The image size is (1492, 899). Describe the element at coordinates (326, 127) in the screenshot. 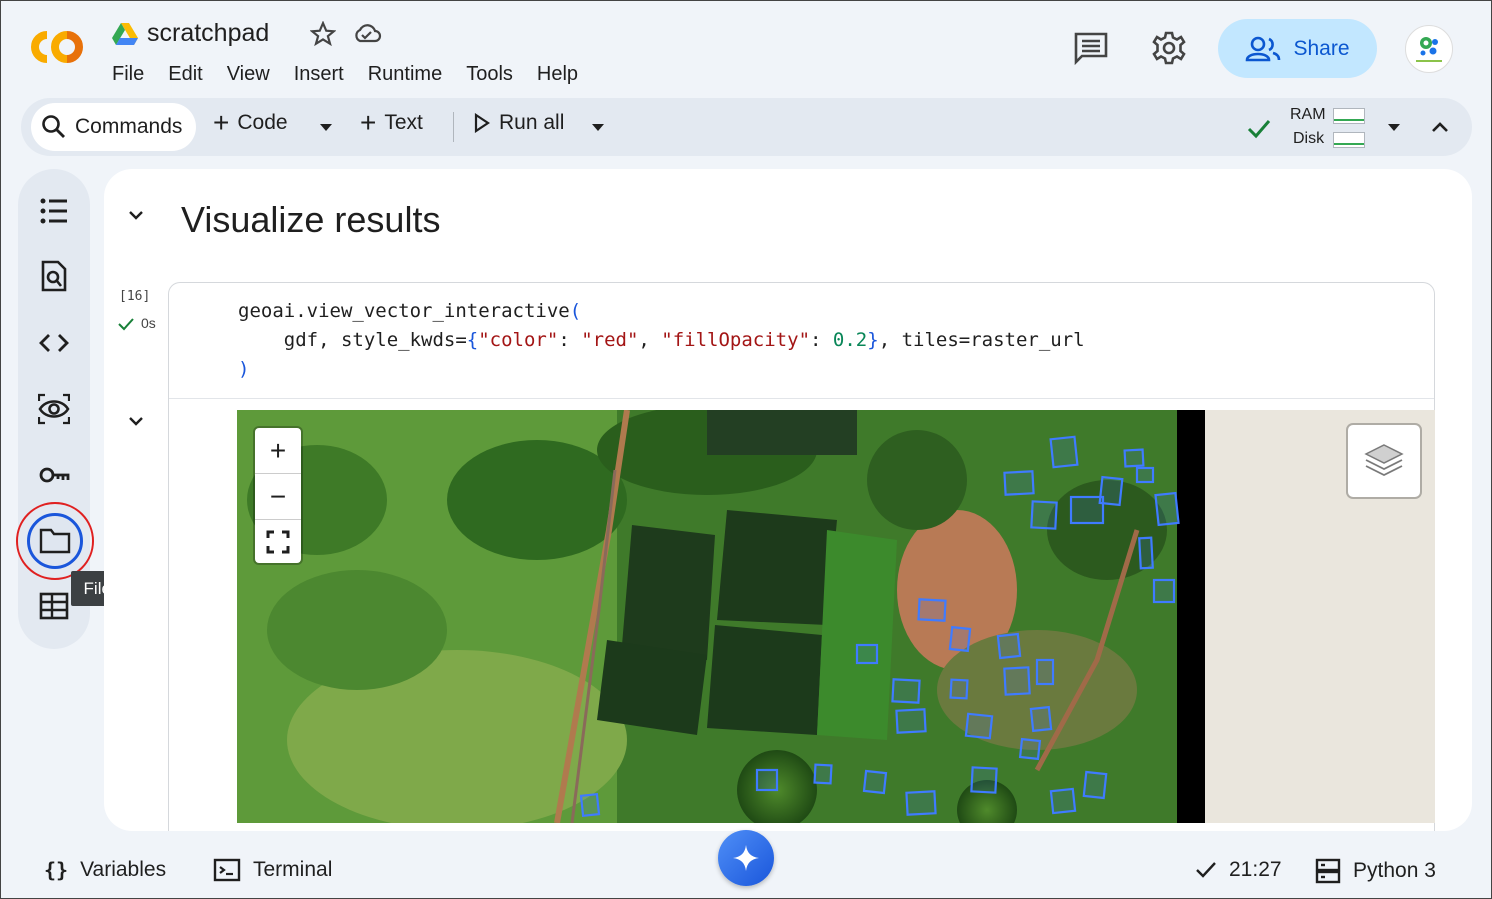

I see `code-dropdown-caret-icon` at that location.